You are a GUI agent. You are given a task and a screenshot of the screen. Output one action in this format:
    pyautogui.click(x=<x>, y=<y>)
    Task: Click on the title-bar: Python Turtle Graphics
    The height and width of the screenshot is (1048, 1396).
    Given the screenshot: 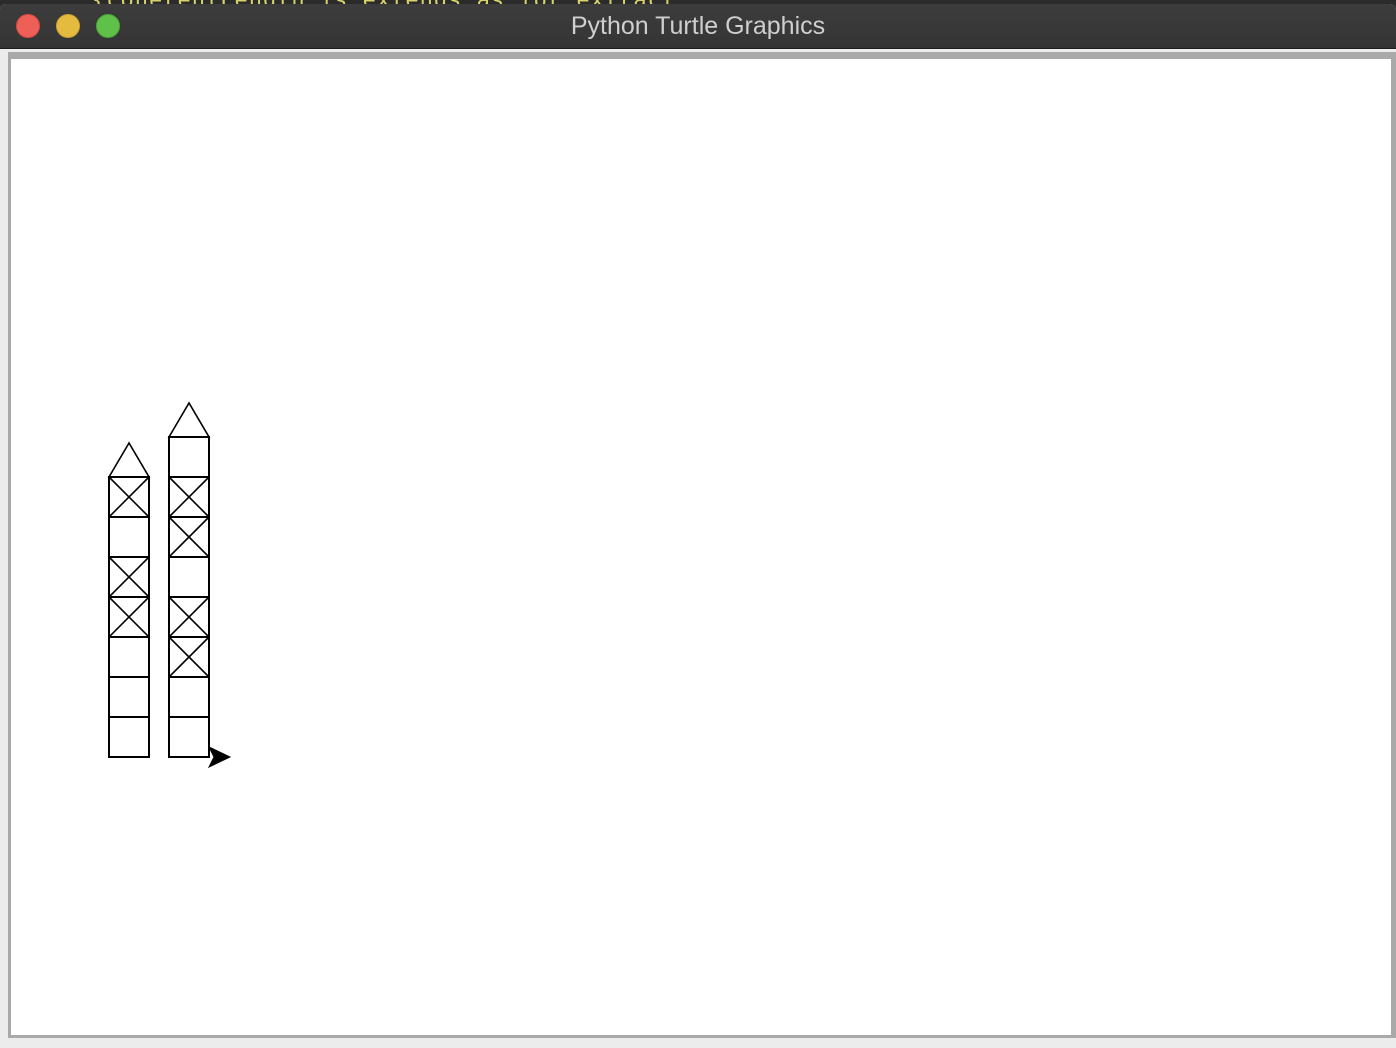 What is the action you would take?
    pyautogui.click(x=698, y=26)
    